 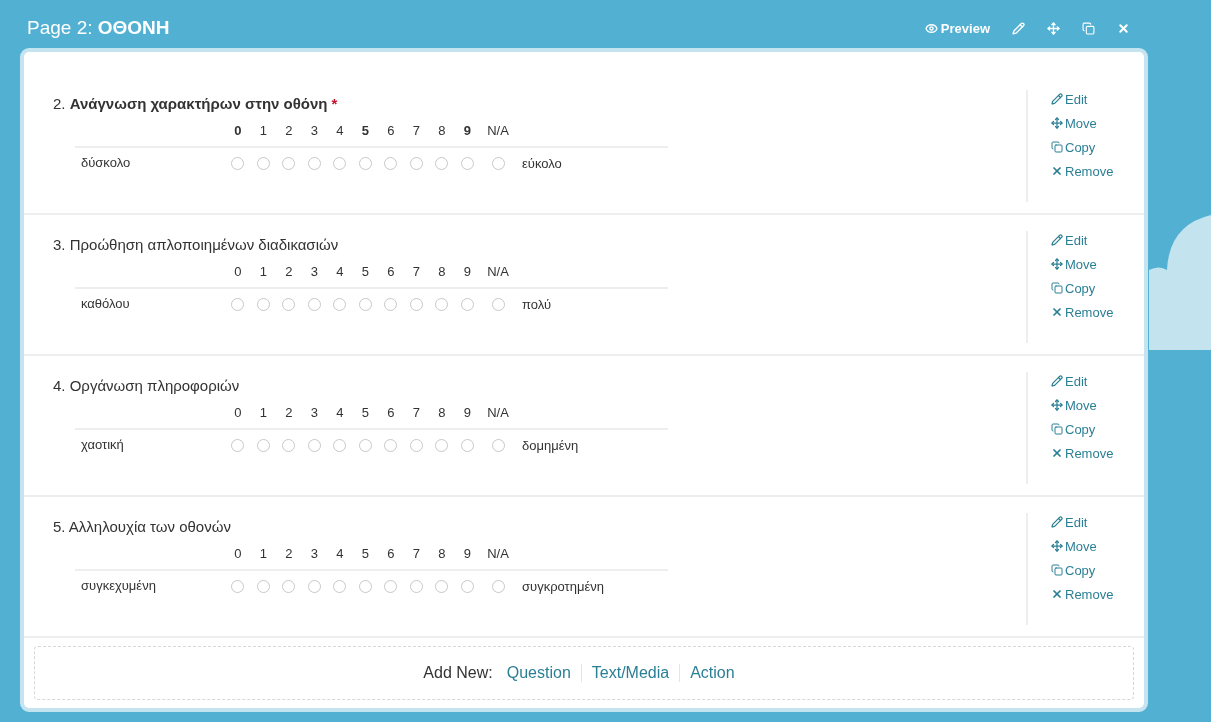 What do you see at coordinates (1057, 381) in the screenshot?
I see `pencil-icon` at bounding box center [1057, 381].